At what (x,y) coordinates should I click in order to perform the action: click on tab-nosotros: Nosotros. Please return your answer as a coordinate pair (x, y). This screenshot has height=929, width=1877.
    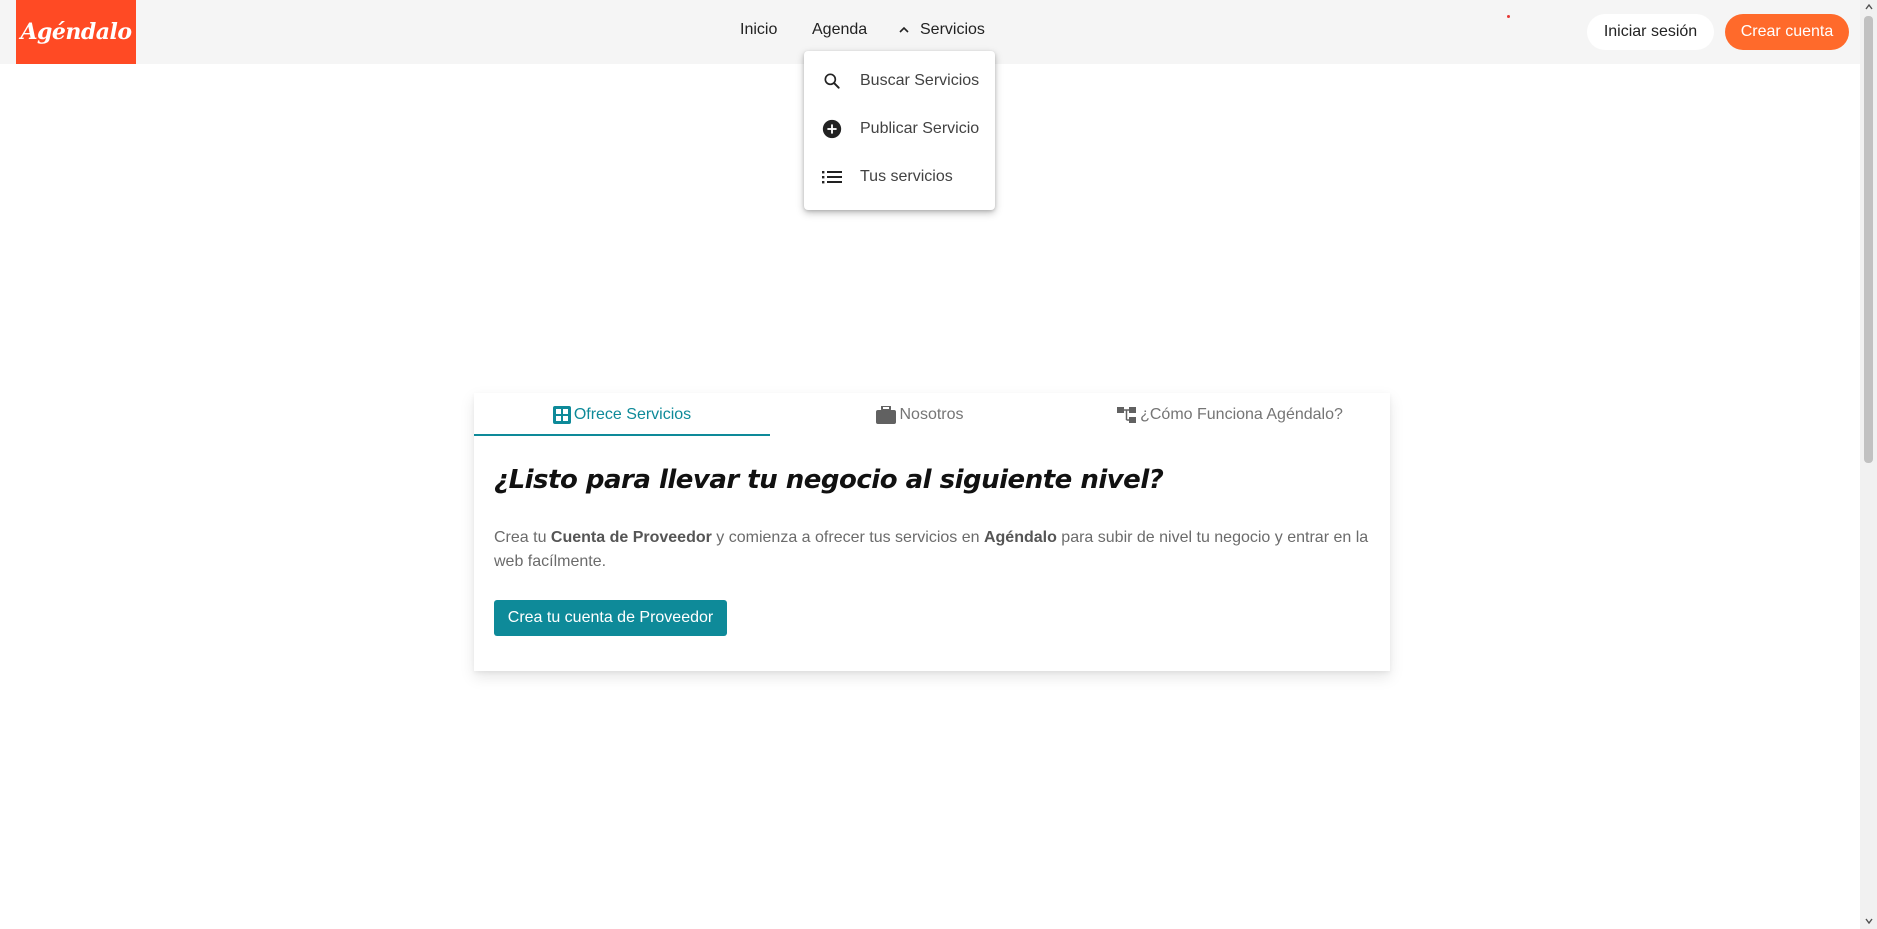
    Looking at the image, I should click on (920, 414).